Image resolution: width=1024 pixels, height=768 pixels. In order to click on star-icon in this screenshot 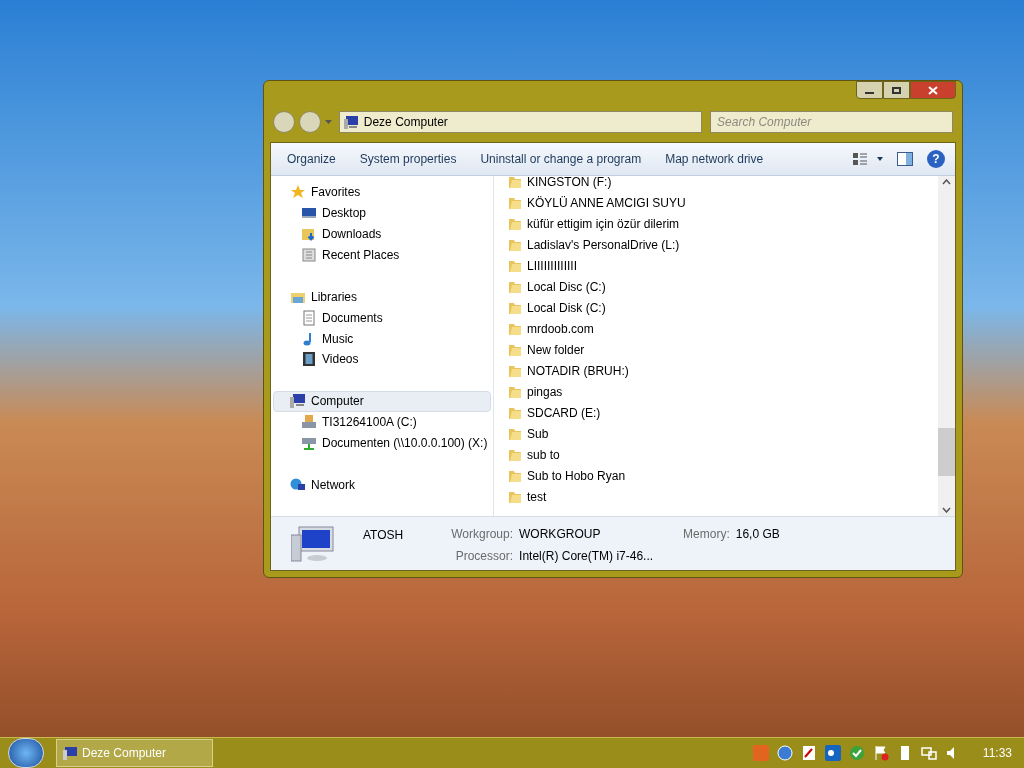, I will do `click(298, 192)`.